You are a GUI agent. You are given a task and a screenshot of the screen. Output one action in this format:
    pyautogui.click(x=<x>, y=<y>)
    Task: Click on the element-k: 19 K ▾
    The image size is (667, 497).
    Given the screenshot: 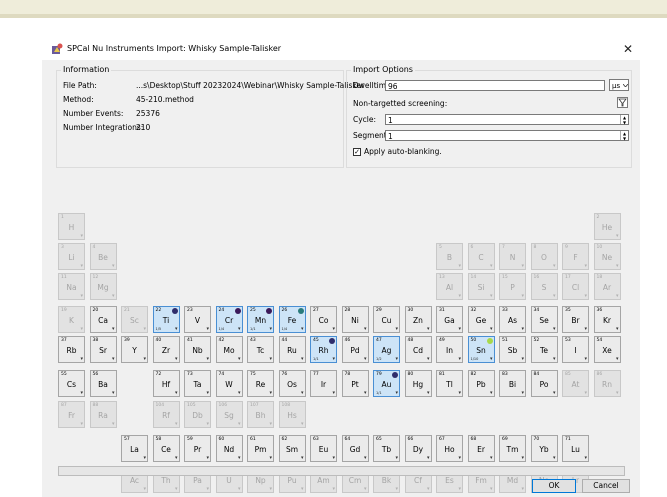 What is the action you would take?
    pyautogui.click(x=71, y=319)
    